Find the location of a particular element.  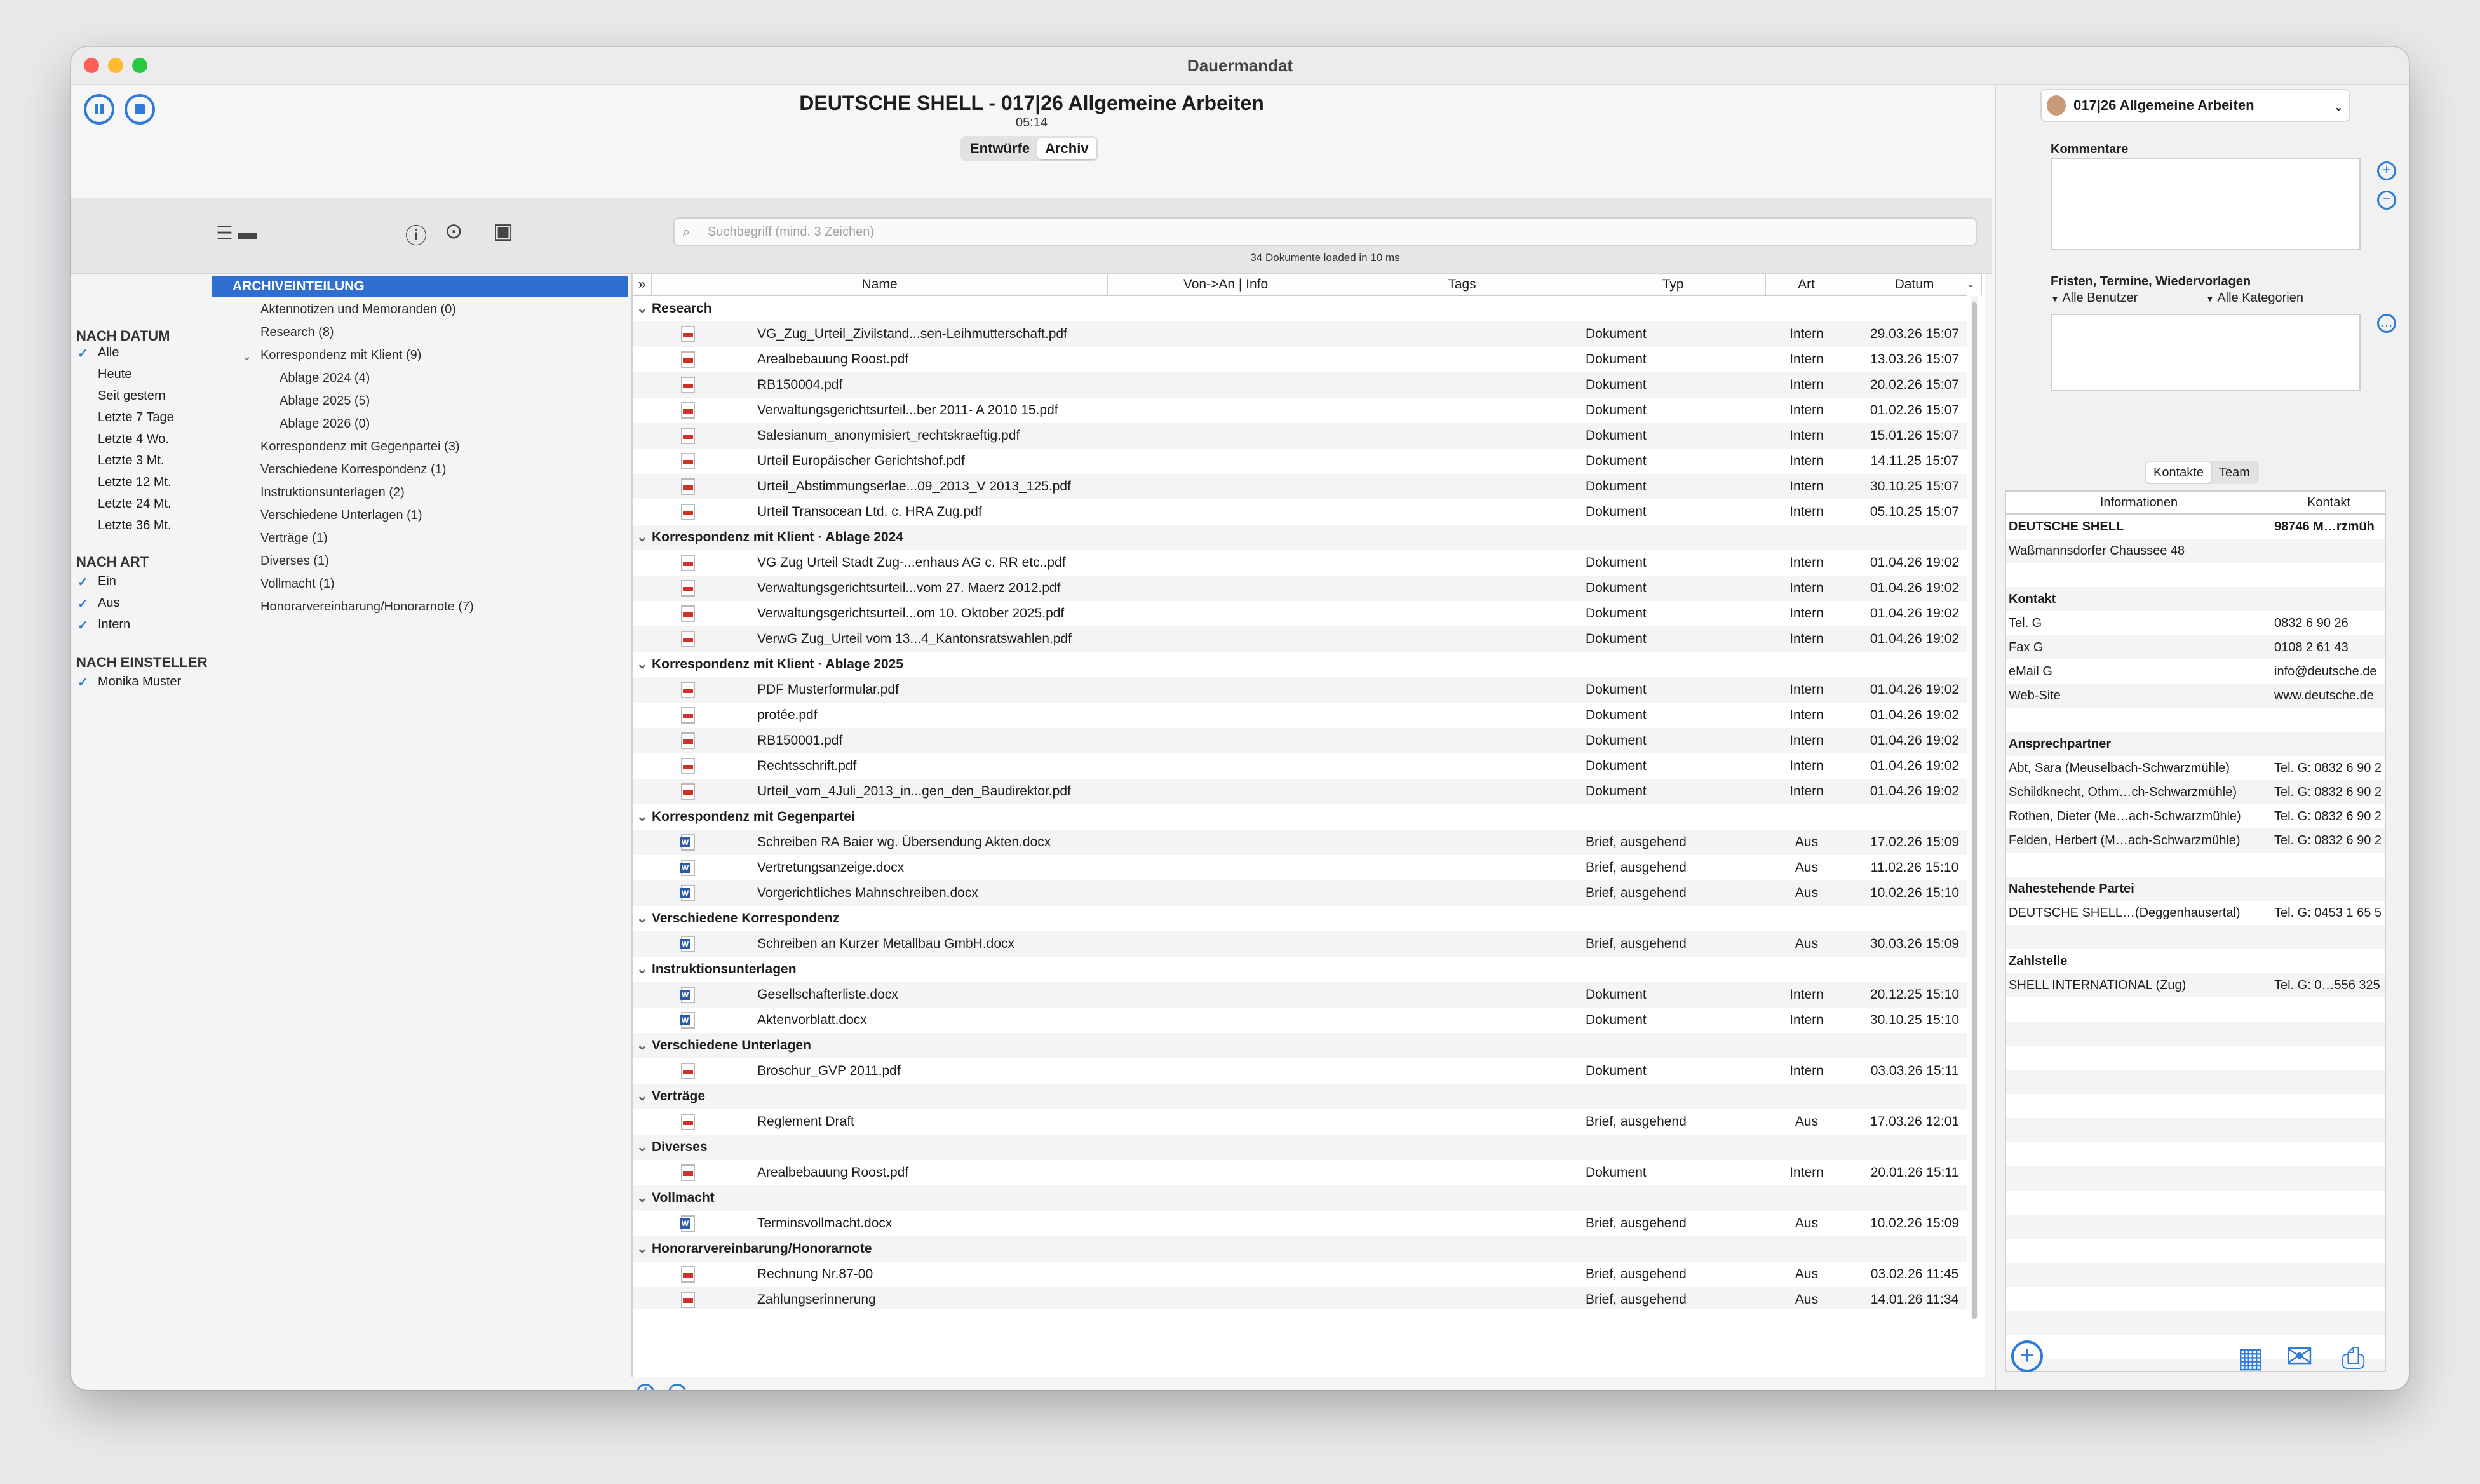

list-view-icon: ☰ is located at coordinates (224, 233).